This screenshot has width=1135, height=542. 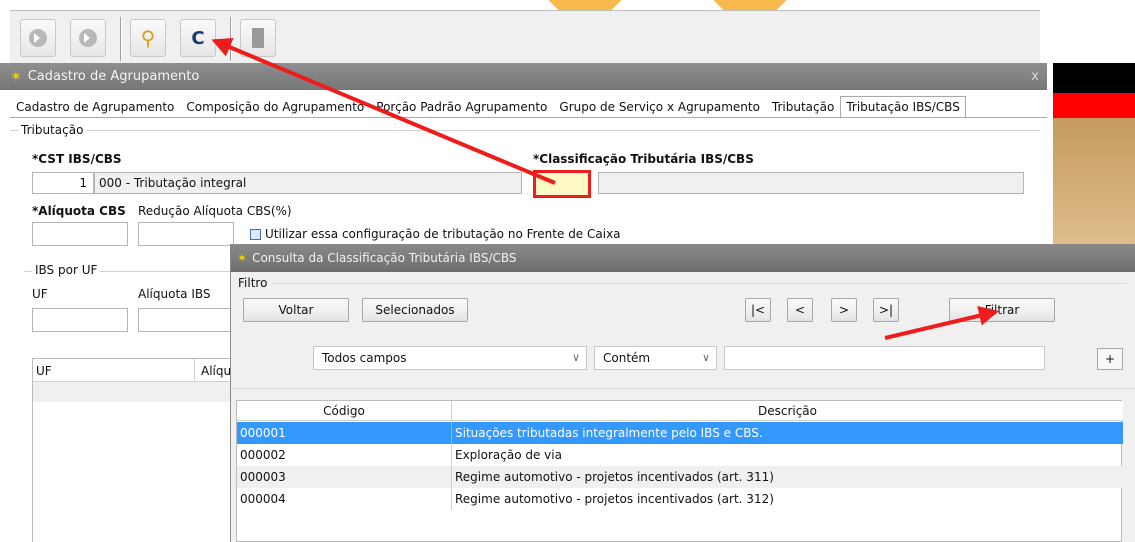 What do you see at coordinates (344, 477) in the screenshot?
I see `row-codigo: 000003` at bounding box center [344, 477].